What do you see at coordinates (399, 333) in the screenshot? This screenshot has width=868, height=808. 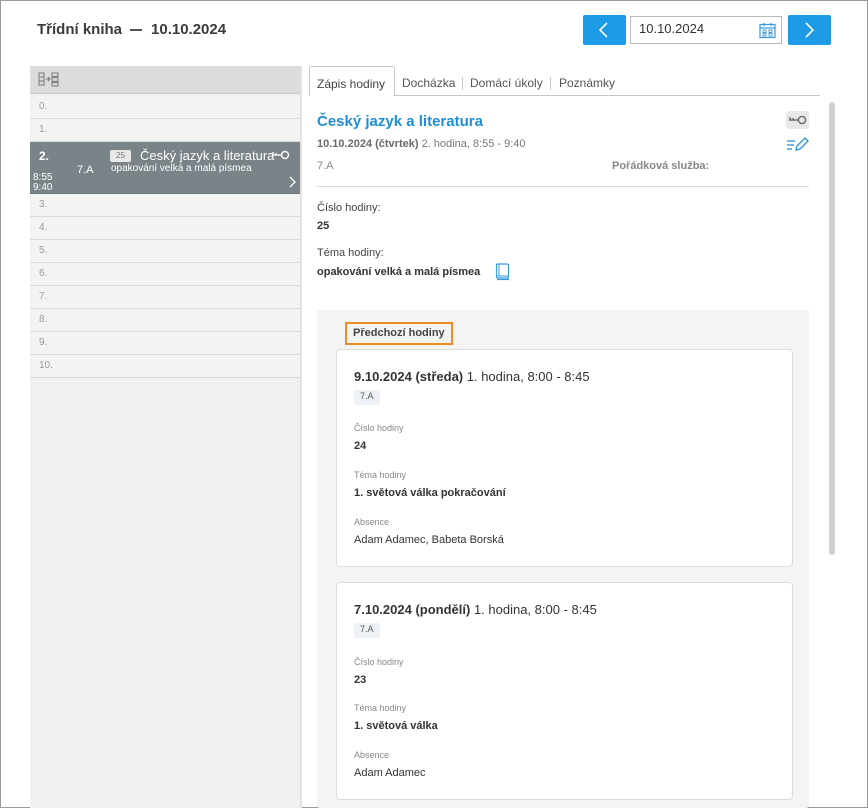 I see `previous-lessons-title: Předchozí hodiny` at bounding box center [399, 333].